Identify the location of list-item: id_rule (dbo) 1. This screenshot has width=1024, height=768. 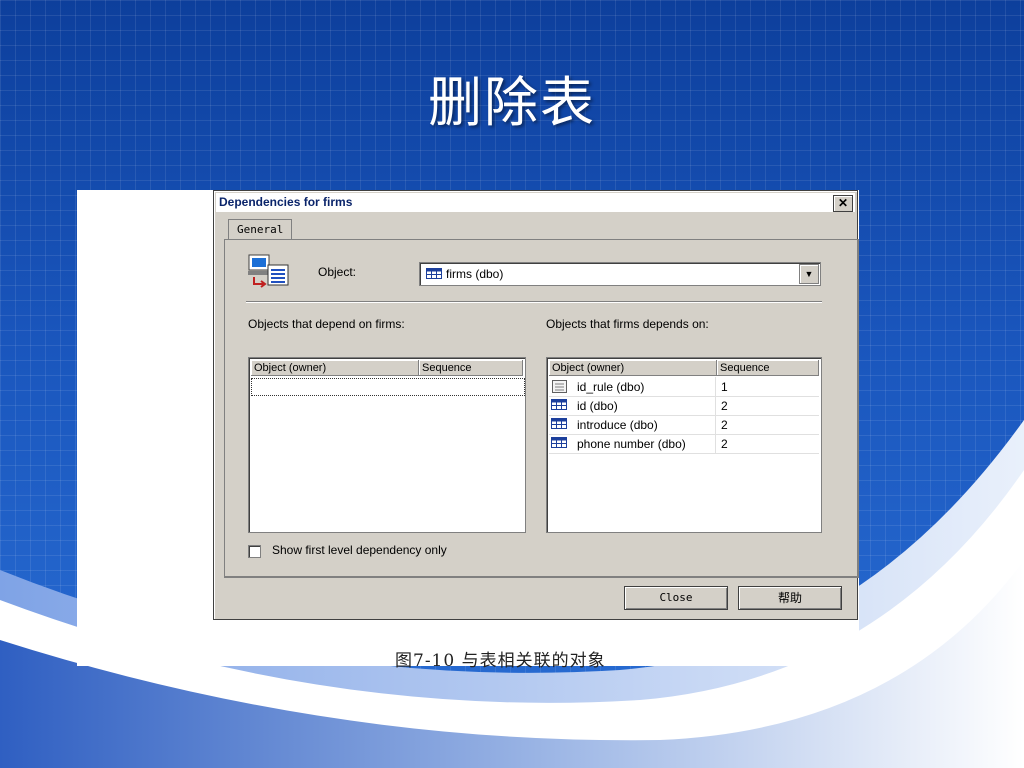
(684, 387).